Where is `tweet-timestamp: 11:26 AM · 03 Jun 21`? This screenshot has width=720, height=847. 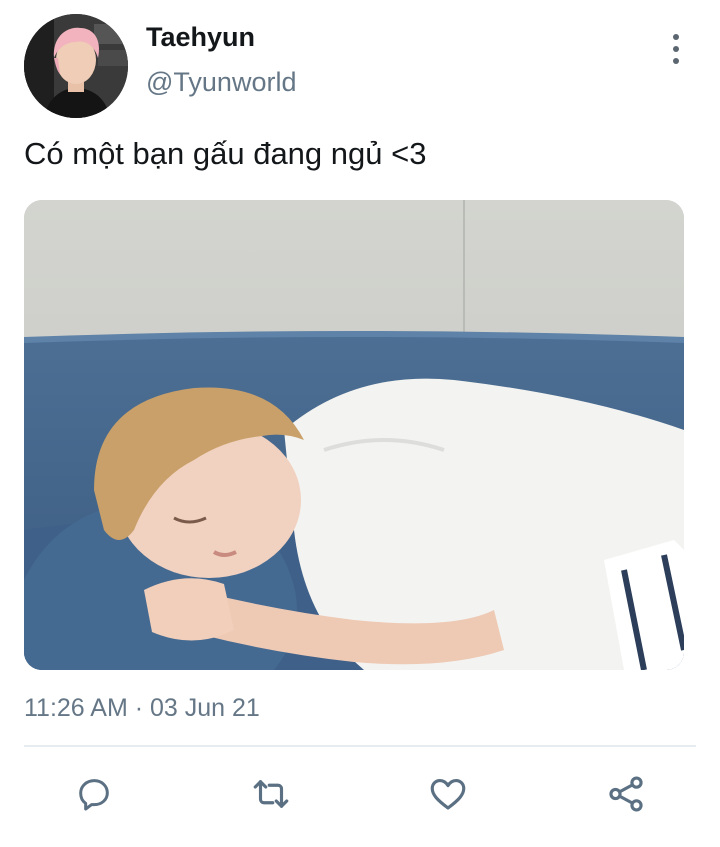 tweet-timestamp: 11:26 AM · 03 Jun 21 is located at coordinates (142, 708).